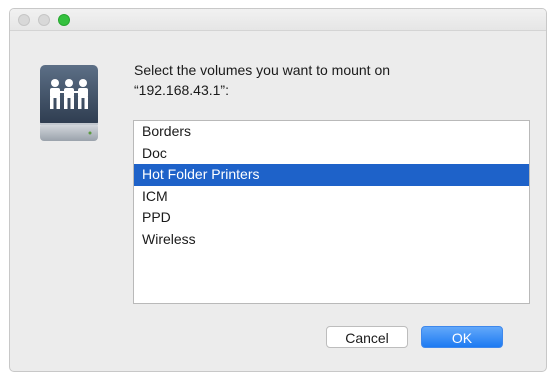 The height and width of the screenshot is (379, 556). Describe the element at coordinates (64, 20) in the screenshot. I see `zoom-window-button` at that location.